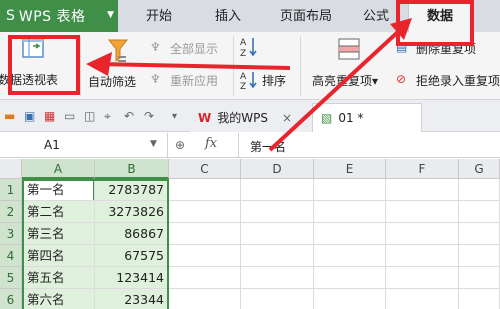  I want to click on table-cell: 第二名, so click(58, 212).